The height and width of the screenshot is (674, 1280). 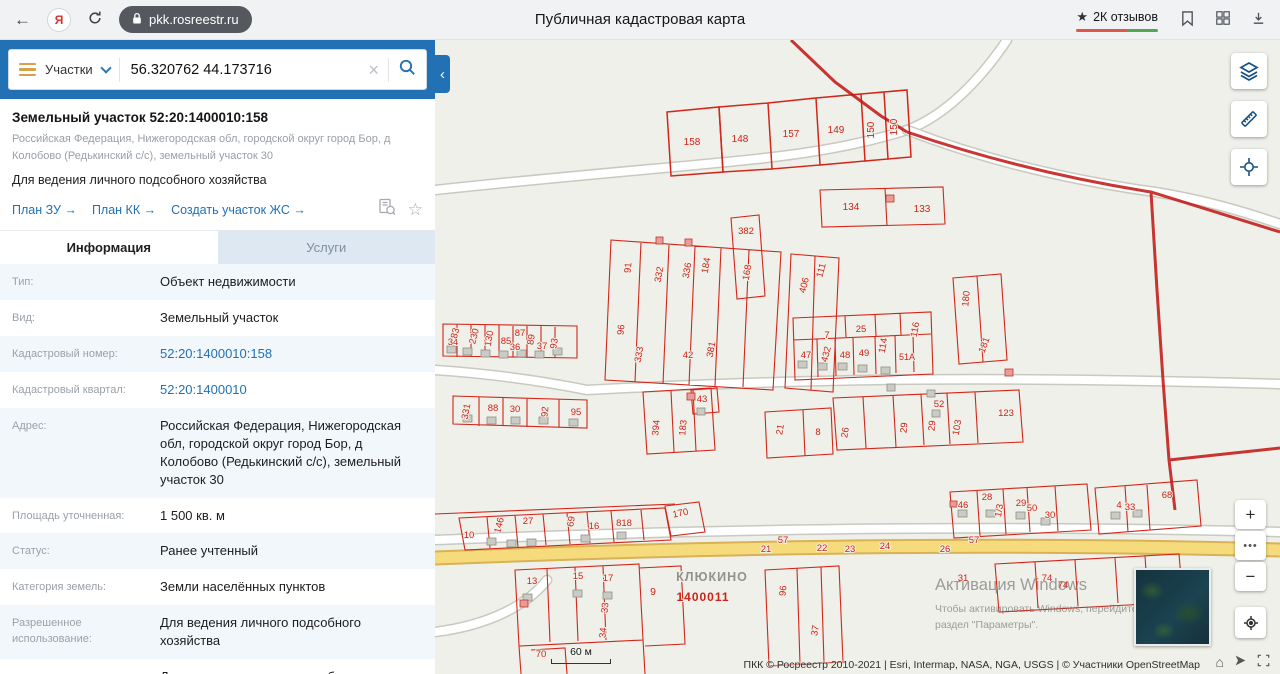 I want to click on favorite-star-icon: ☆, so click(x=415, y=209).